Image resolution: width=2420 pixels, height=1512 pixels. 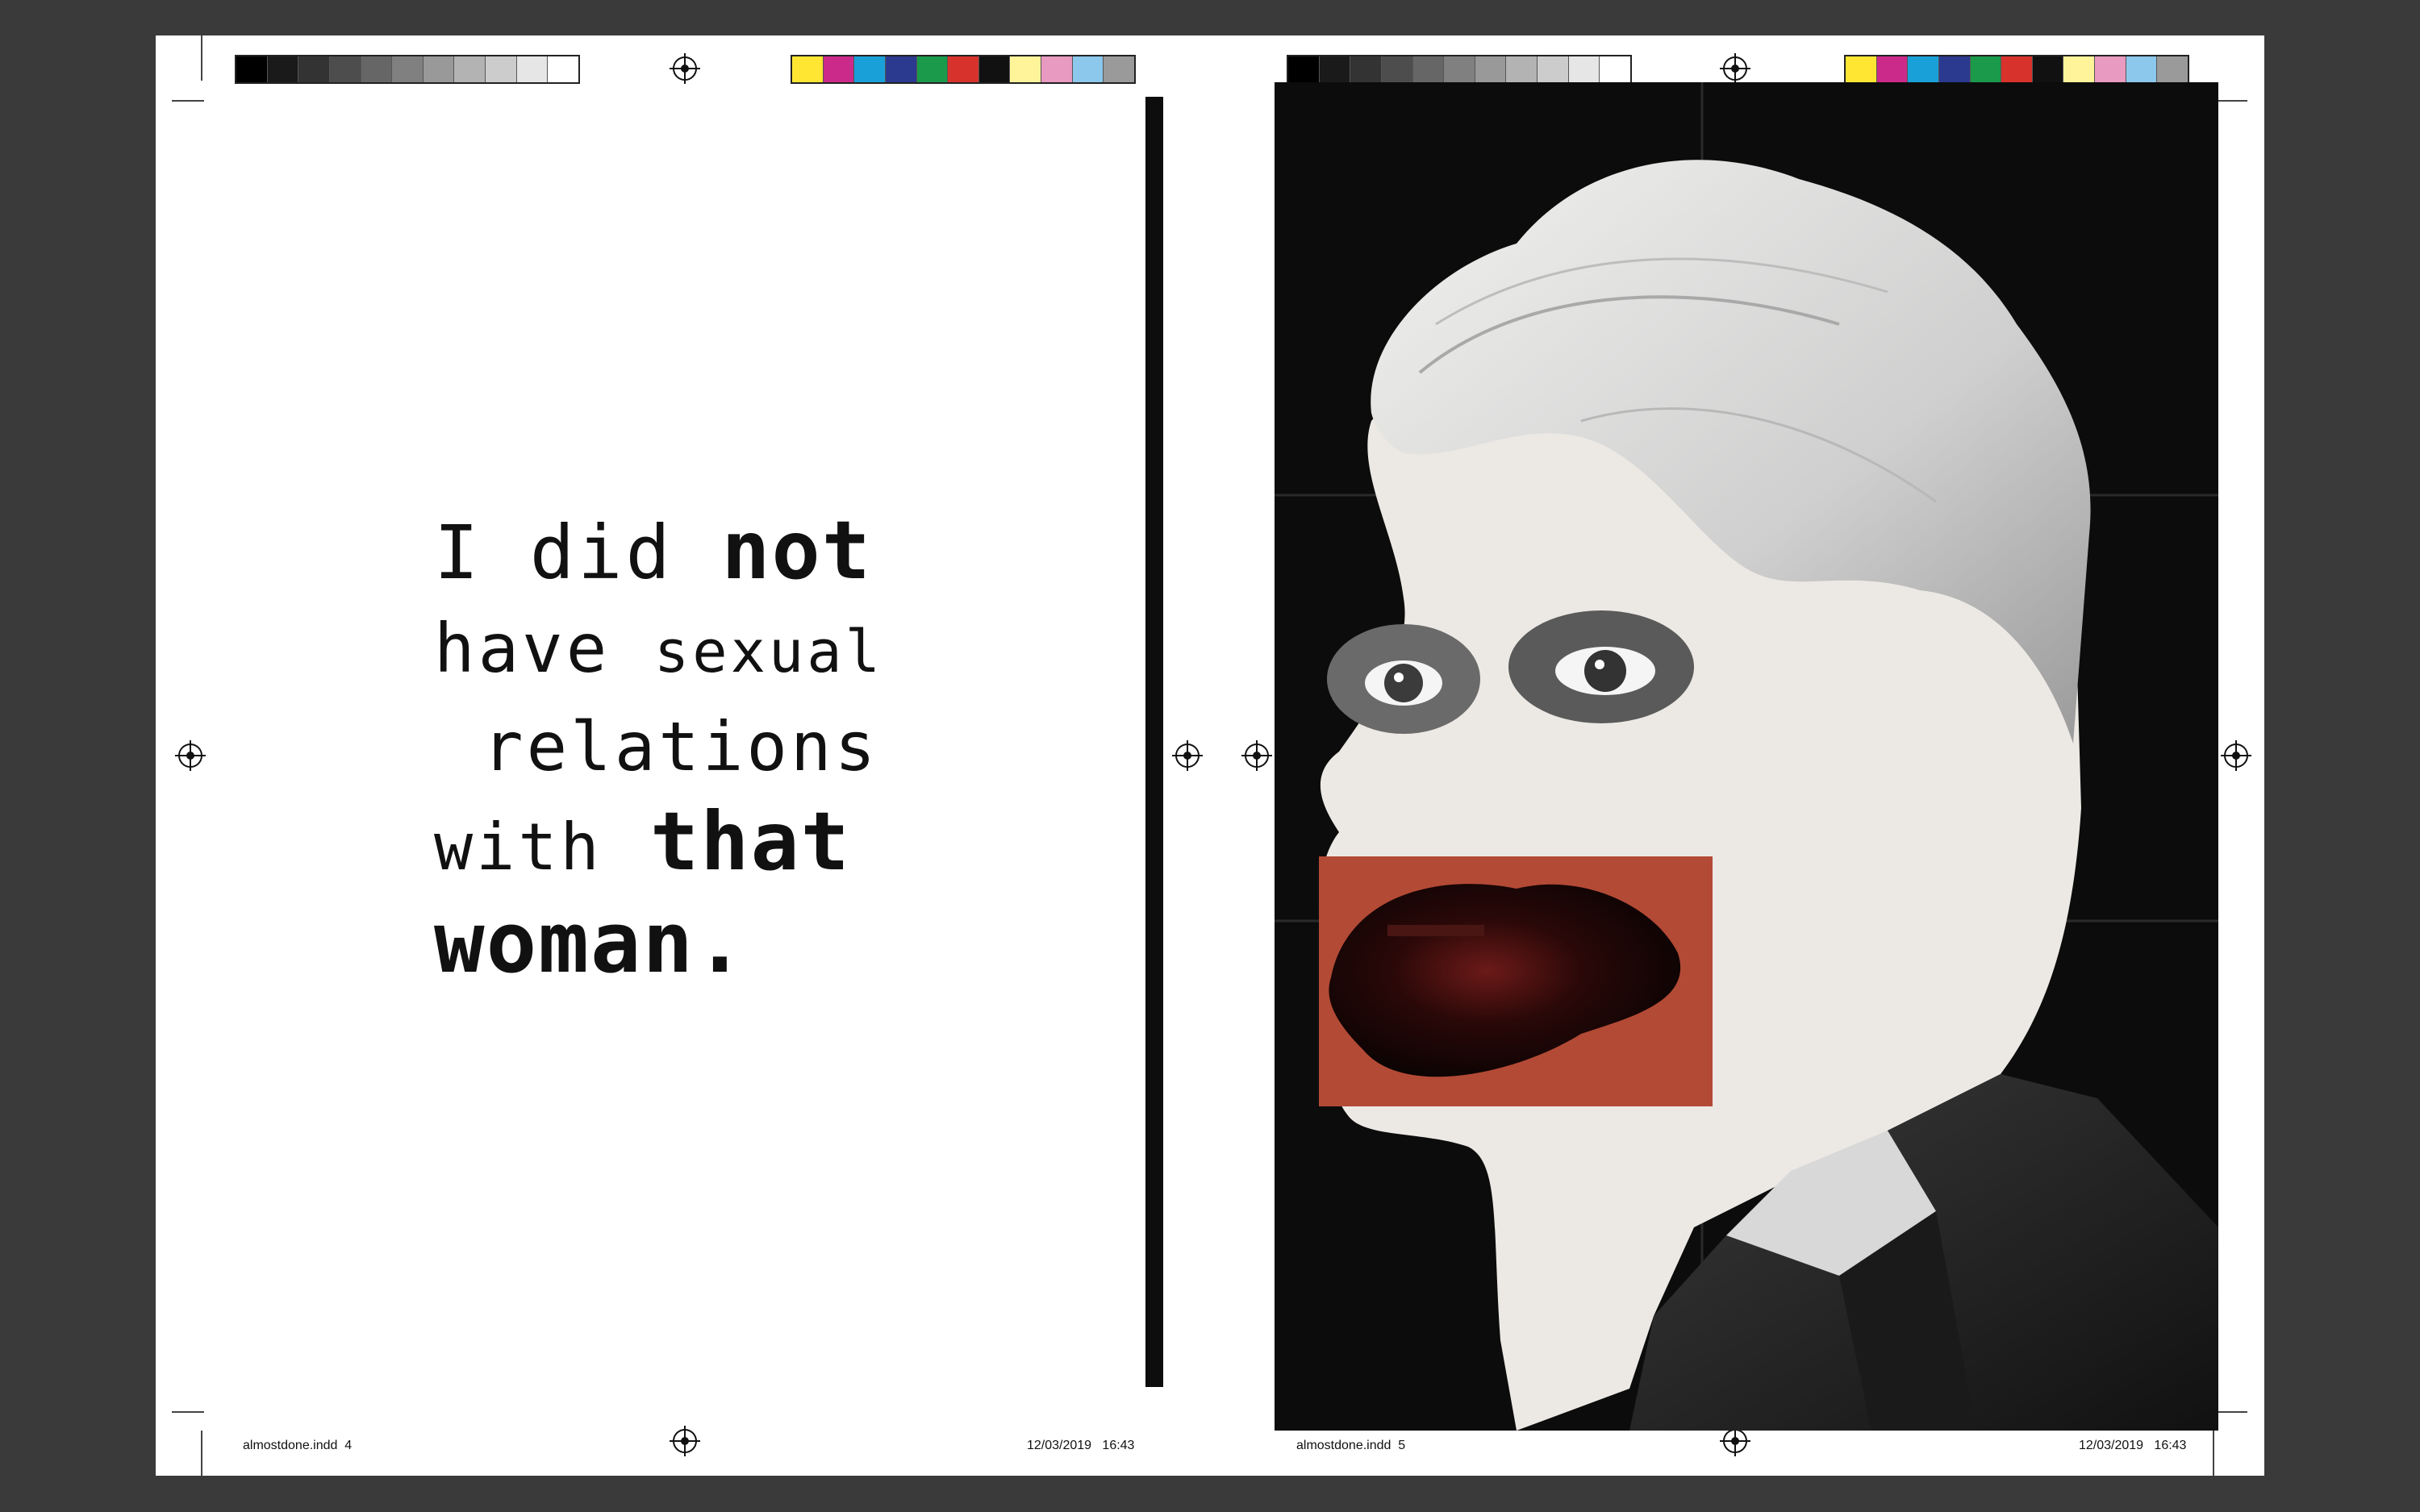 I want to click on quote-line-4: with that, so click(x=676, y=844).